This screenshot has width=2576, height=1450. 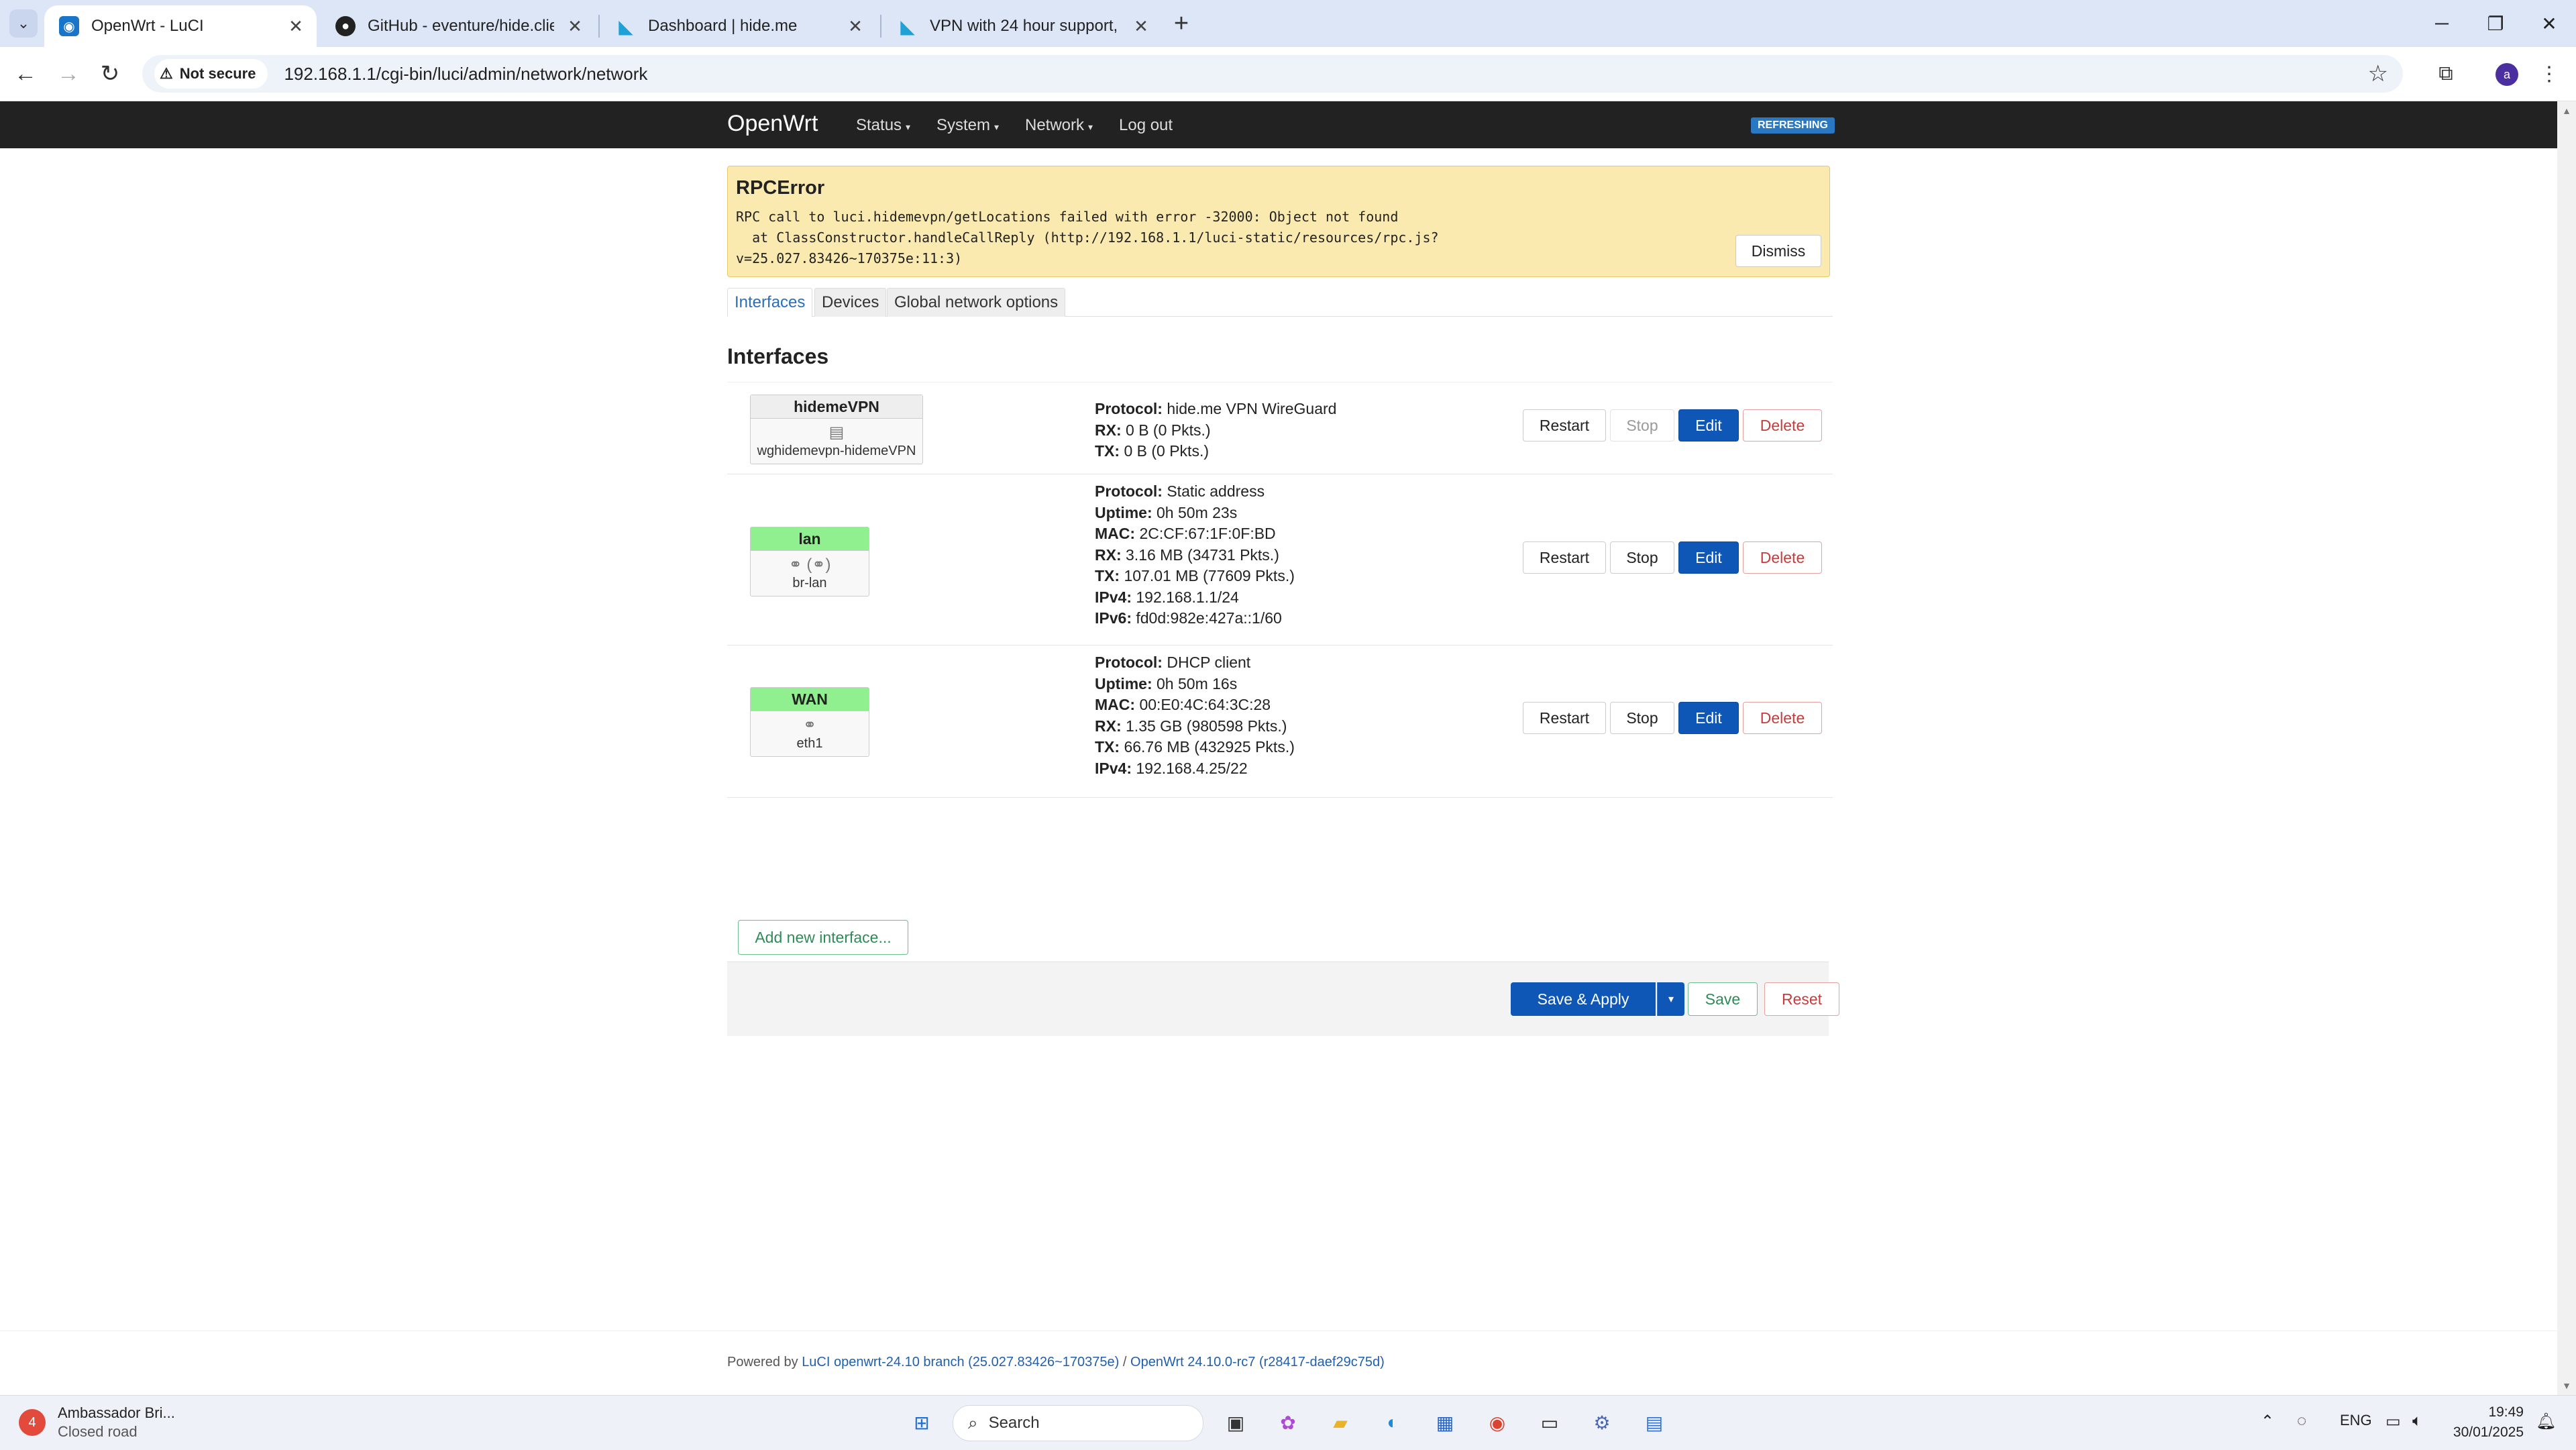 What do you see at coordinates (1166, 451) in the screenshot?
I see `info-value: 0 B (0 Pkts.)` at bounding box center [1166, 451].